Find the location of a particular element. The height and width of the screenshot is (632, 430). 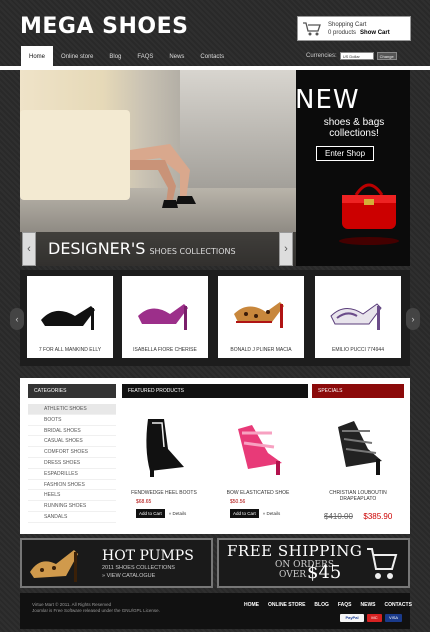

product-name: Bow Elasticated Shoe is located at coordinates (258, 493).